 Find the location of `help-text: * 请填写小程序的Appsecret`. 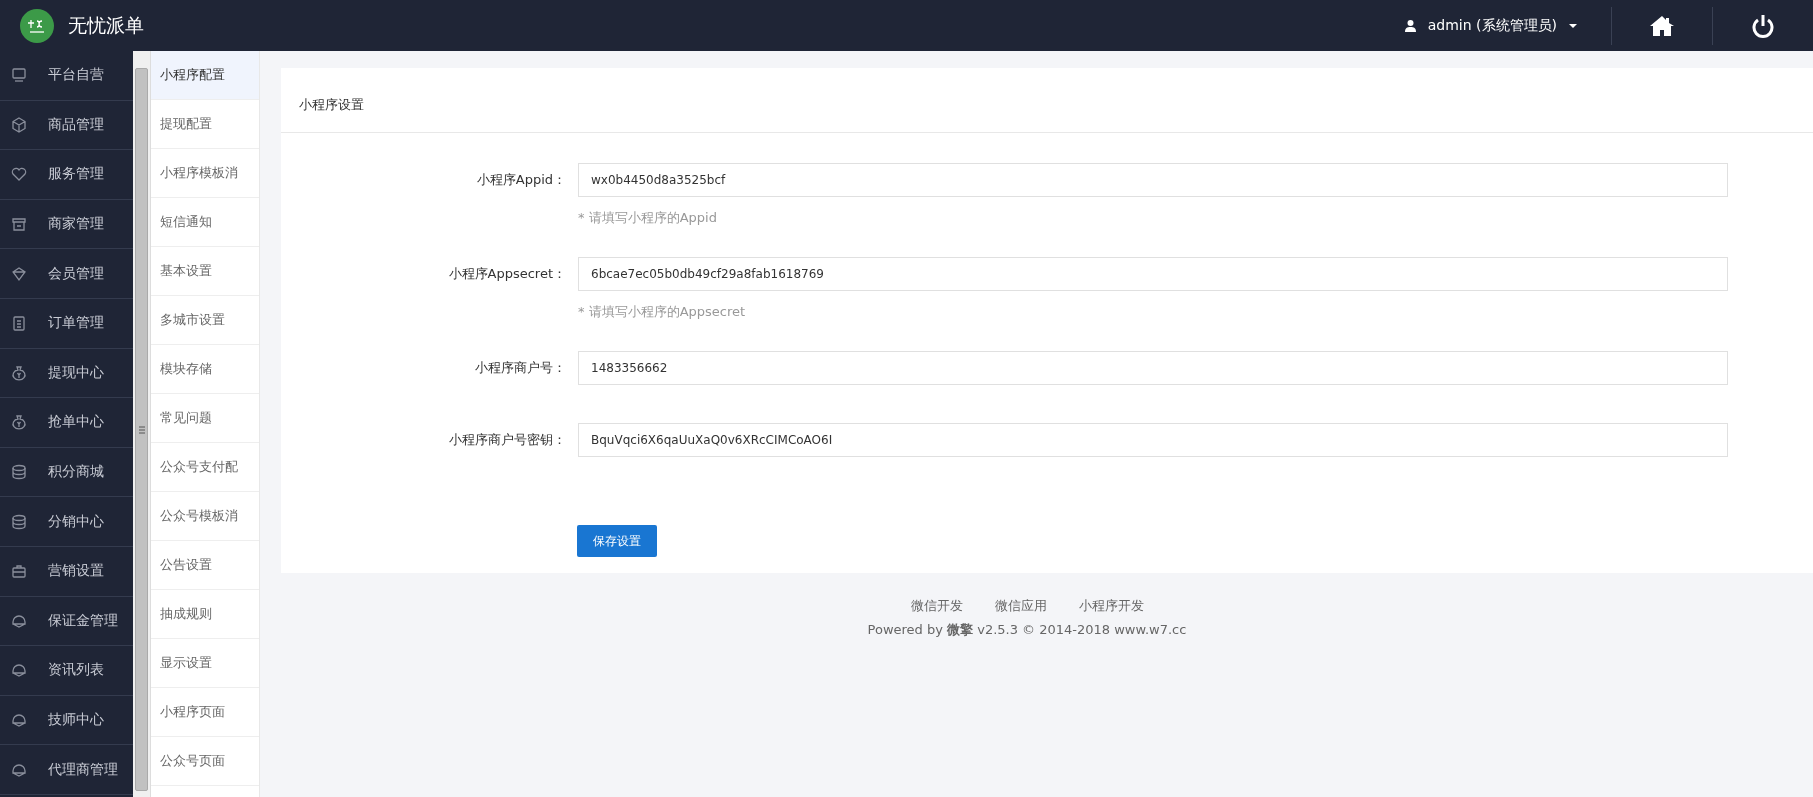

help-text: * 请填写小程序的Appsecret is located at coordinates (662, 312).